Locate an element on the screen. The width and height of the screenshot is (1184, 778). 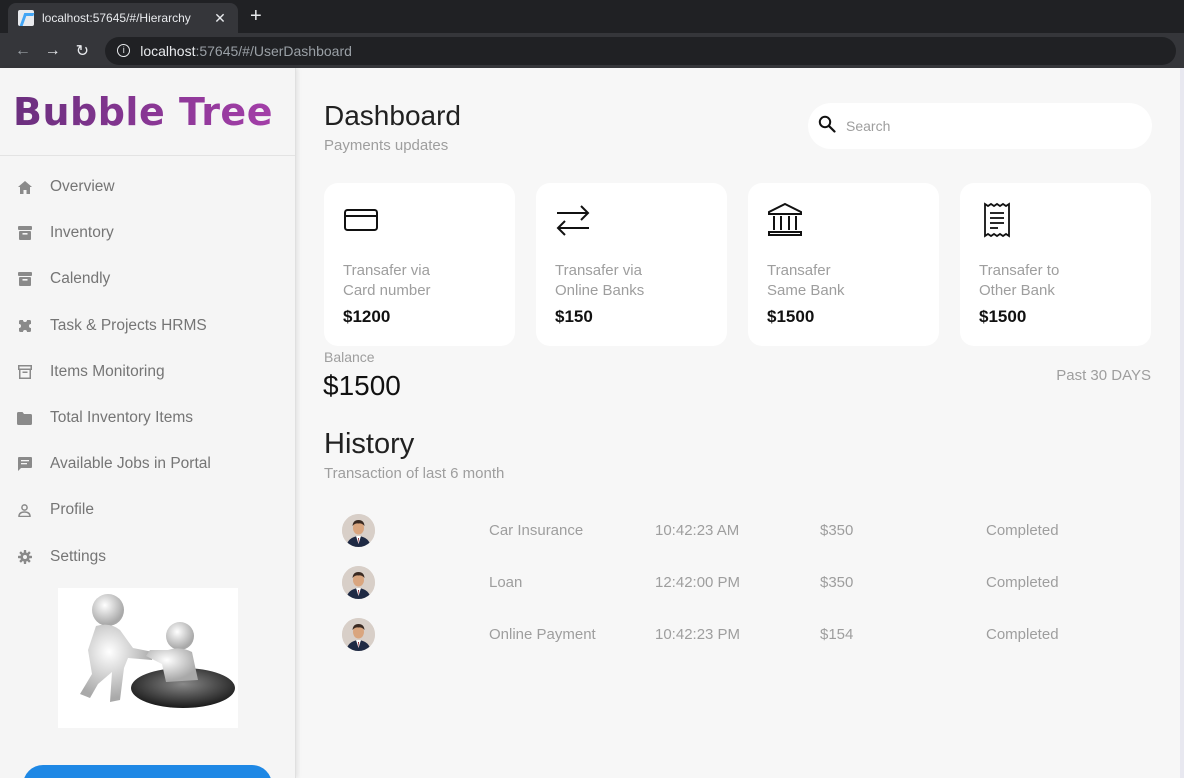
sidebar-item-settings: Settings is located at coordinates (147, 557).